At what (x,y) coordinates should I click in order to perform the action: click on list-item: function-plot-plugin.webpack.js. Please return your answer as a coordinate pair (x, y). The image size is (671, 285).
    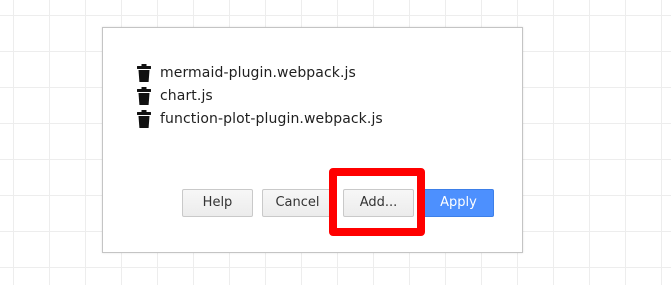
    Looking at the image, I should click on (260, 118).